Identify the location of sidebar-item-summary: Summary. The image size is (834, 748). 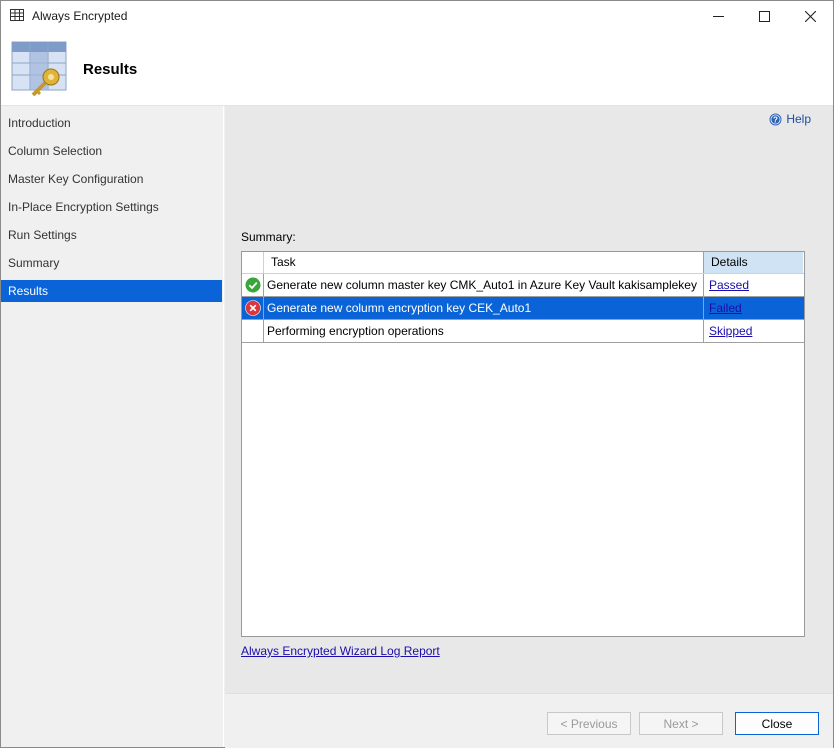
(111, 263).